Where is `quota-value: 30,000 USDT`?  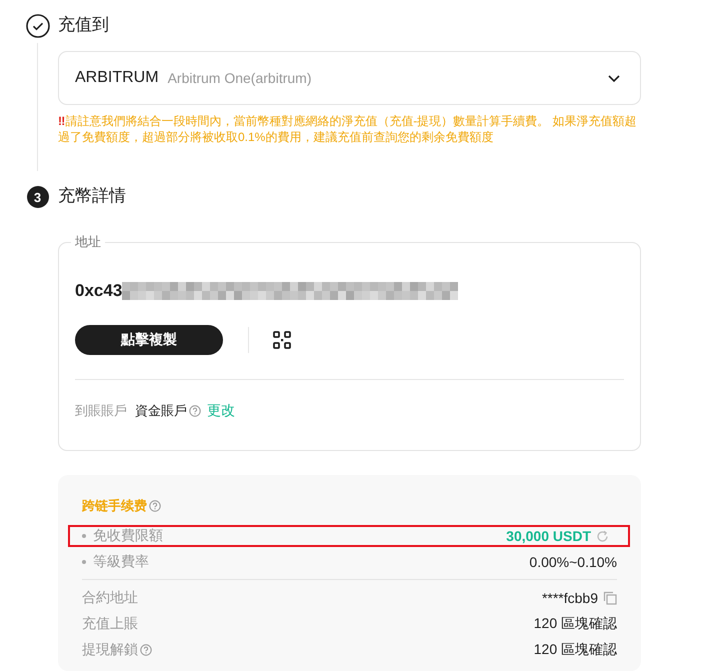 quota-value: 30,000 USDT is located at coordinates (548, 536).